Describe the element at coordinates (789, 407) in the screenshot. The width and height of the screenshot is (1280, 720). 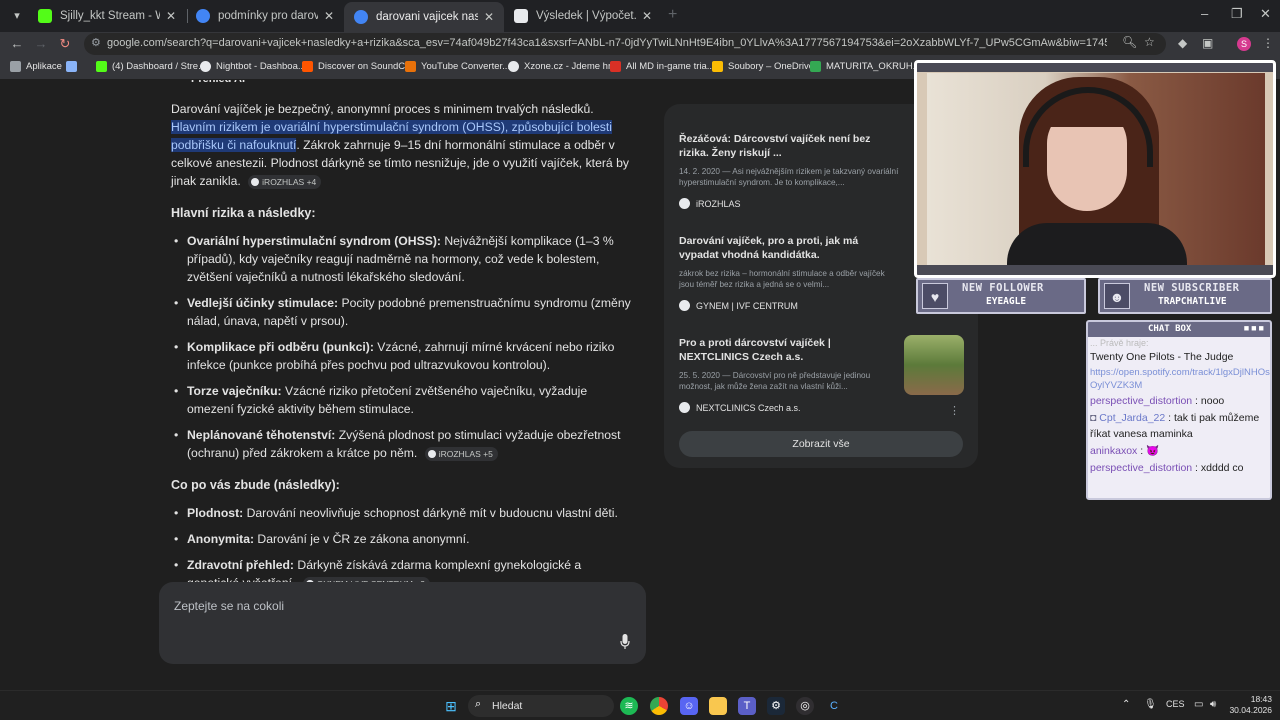
I see `source-site: NEXTCLINICS Czech a.s.` at that location.